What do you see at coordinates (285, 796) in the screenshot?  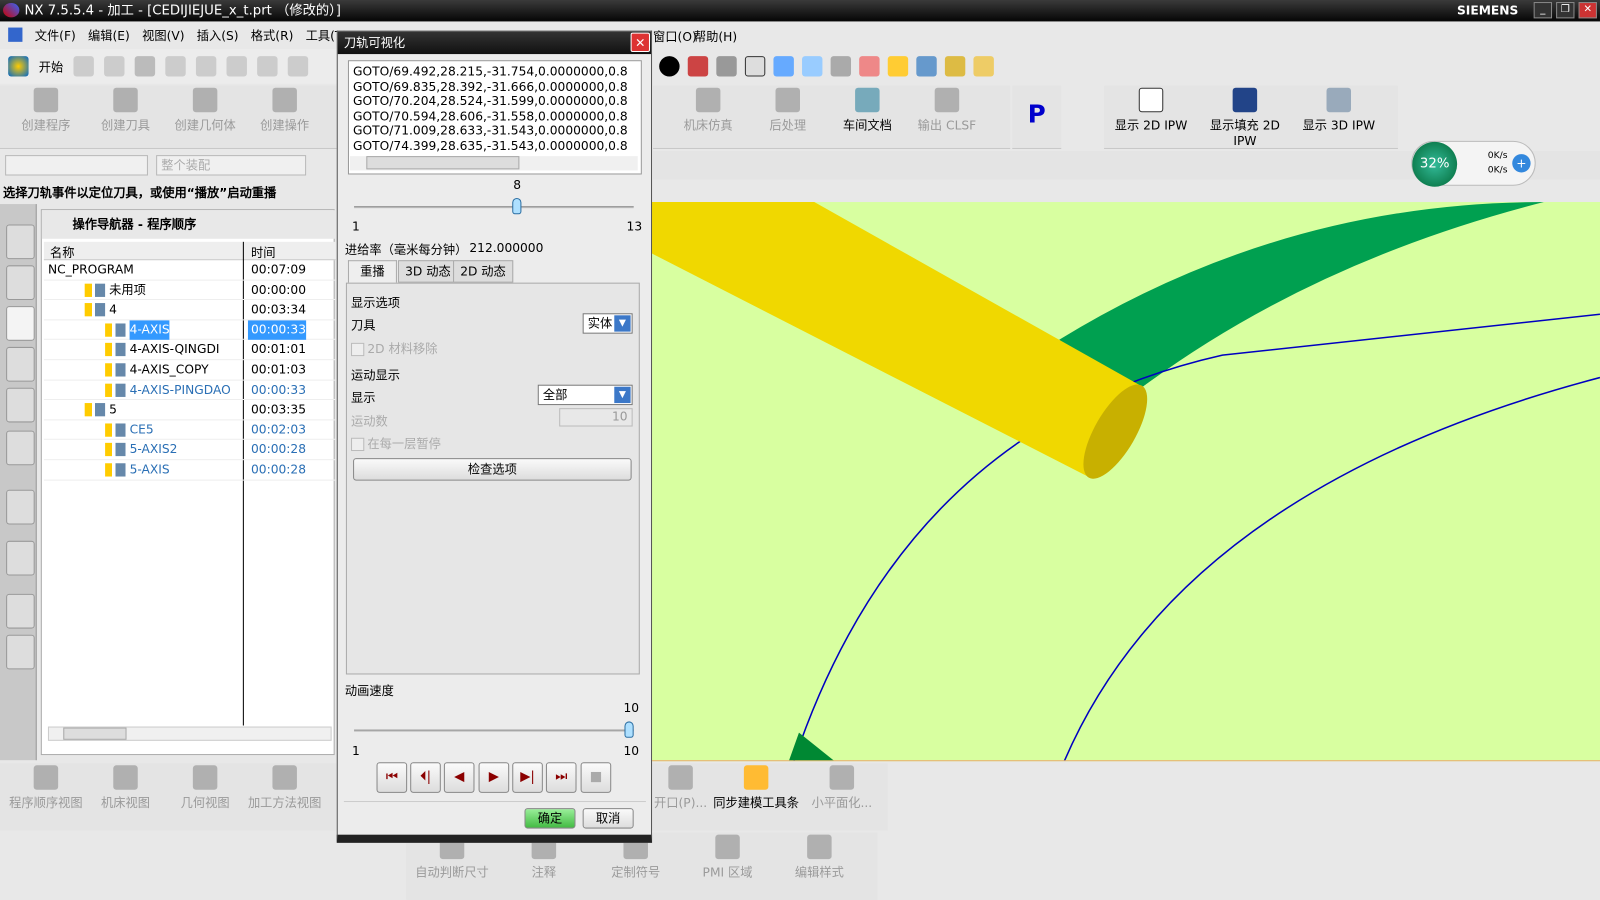 I see `method-view-button: 加工方法视图` at bounding box center [285, 796].